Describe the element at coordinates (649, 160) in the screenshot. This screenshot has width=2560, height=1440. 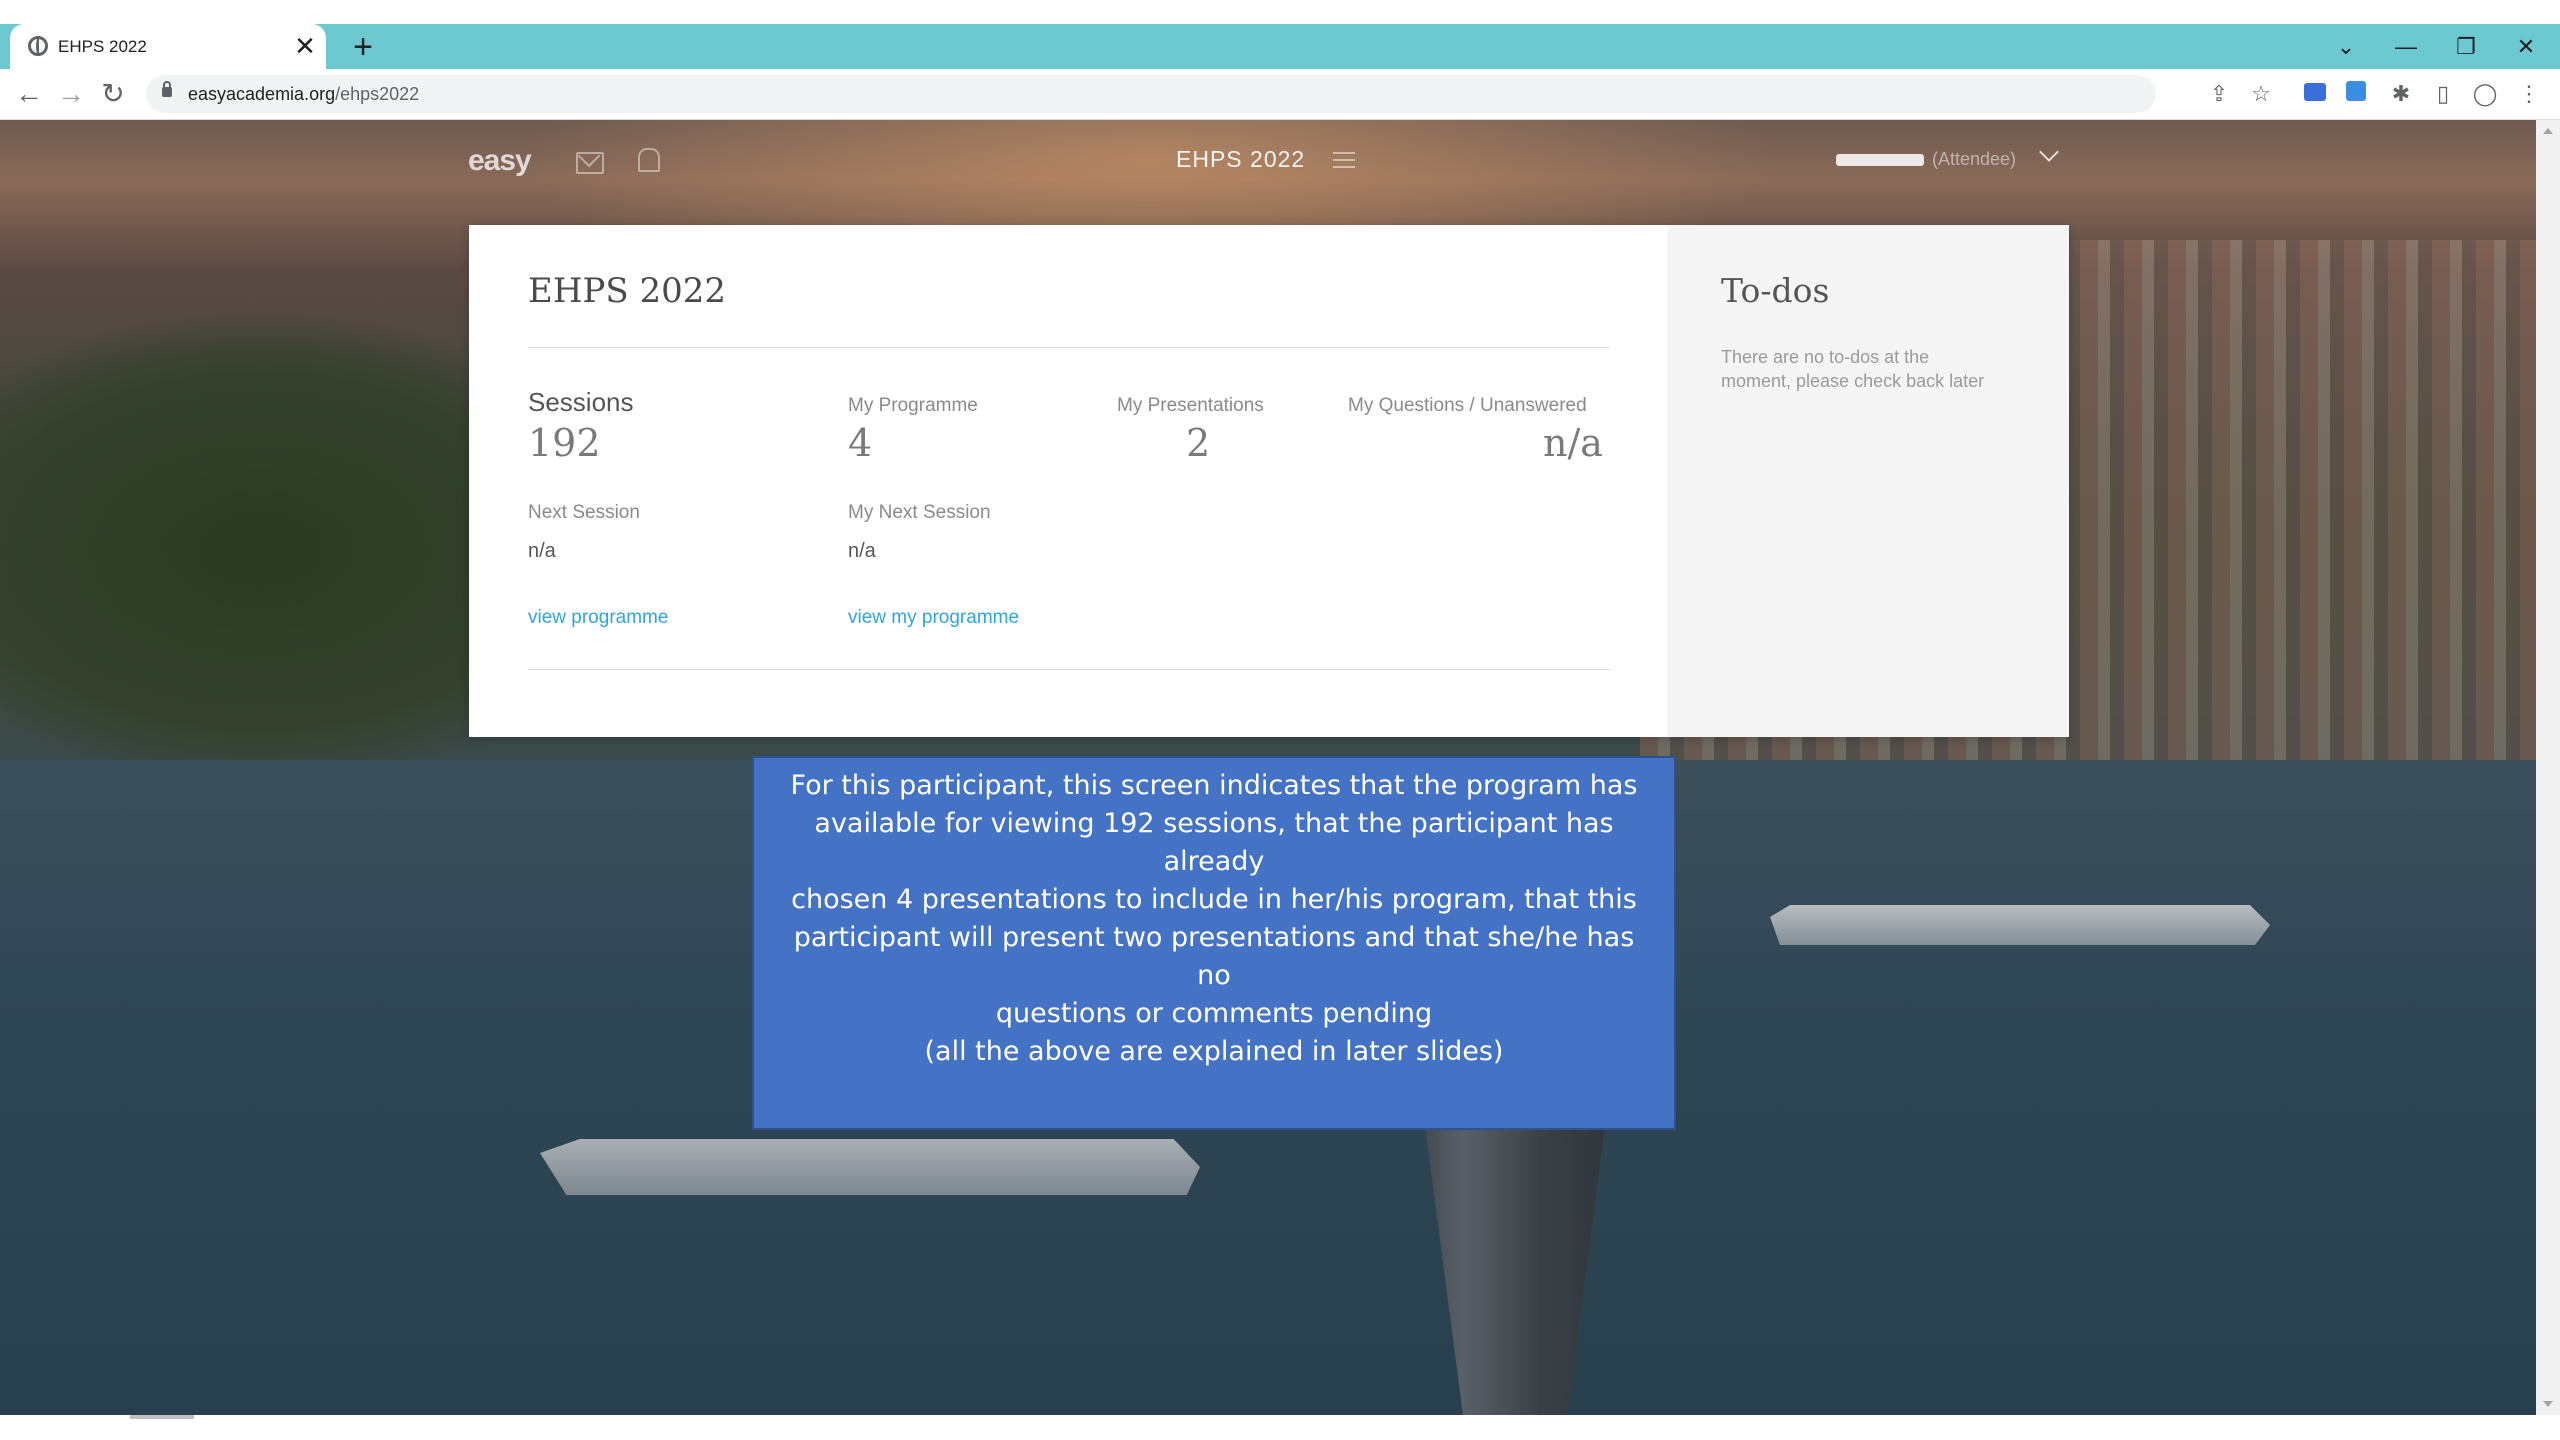
I see `bell-icon` at that location.